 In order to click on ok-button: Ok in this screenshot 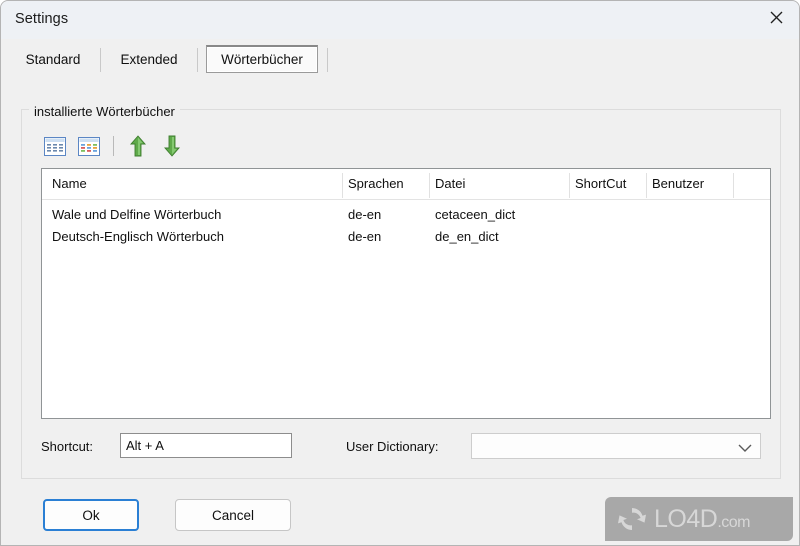, I will do `click(91, 515)`.